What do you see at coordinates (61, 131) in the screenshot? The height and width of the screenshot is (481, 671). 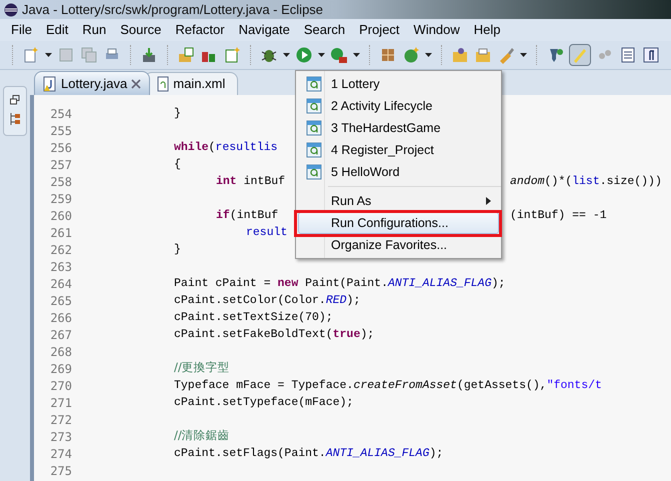 I see `line-number: 255` at bounding box center [61, 131].